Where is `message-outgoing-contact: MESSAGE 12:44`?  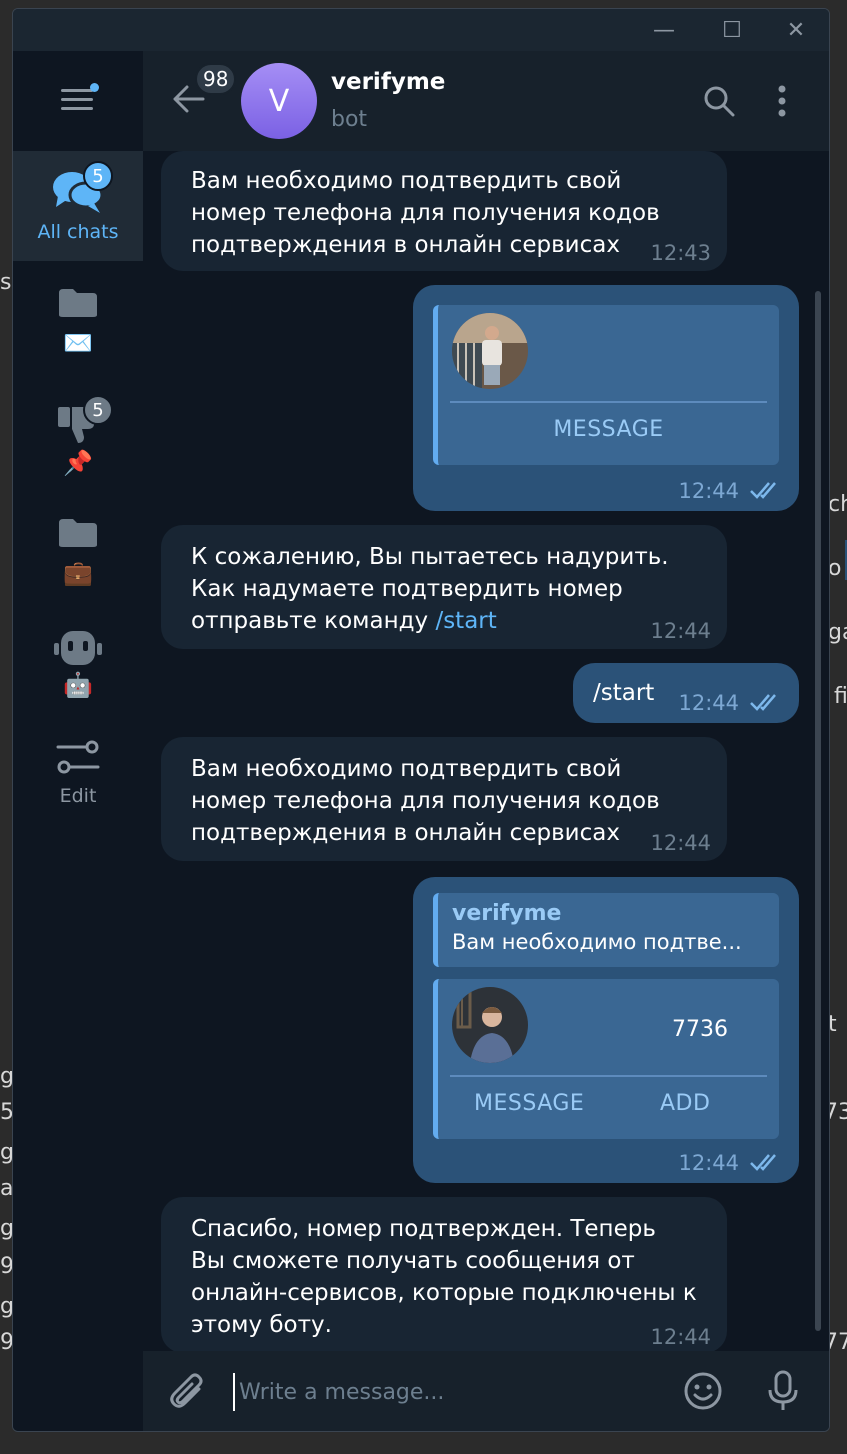
message-outgoing-contact: MESSAGE 12:44 is located at coordinates (606, 398).